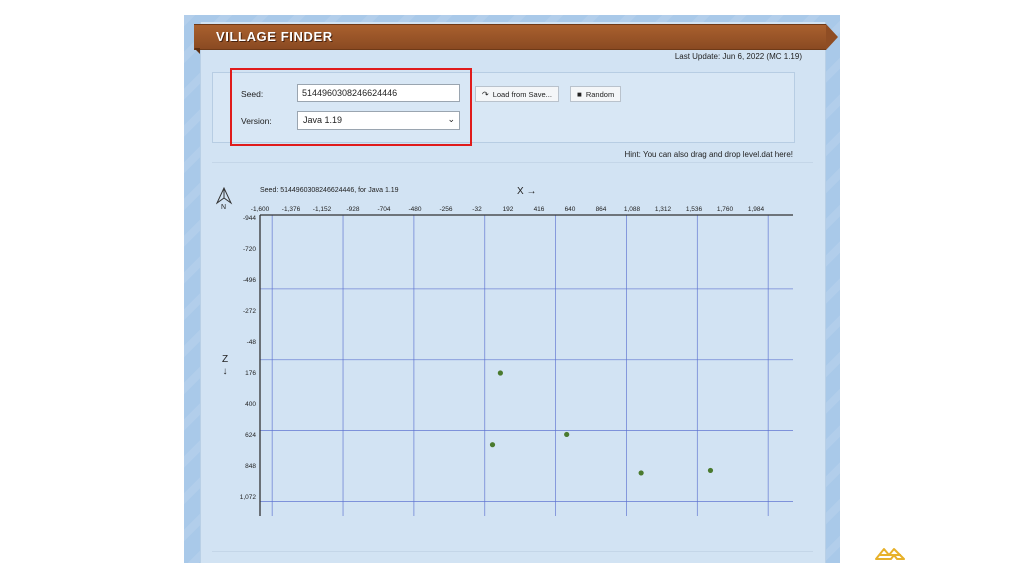  Describe the element at coordinates (890, 554) in the screenshot. I see `watermark-logo-icon` at that location.